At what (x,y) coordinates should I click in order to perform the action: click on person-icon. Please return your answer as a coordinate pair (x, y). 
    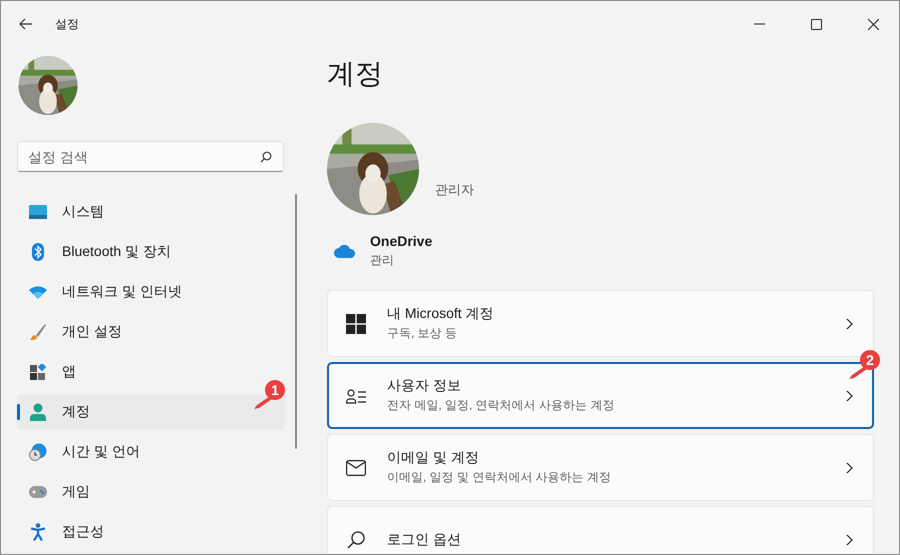
    Looking at the image, I should click on (38, 412).